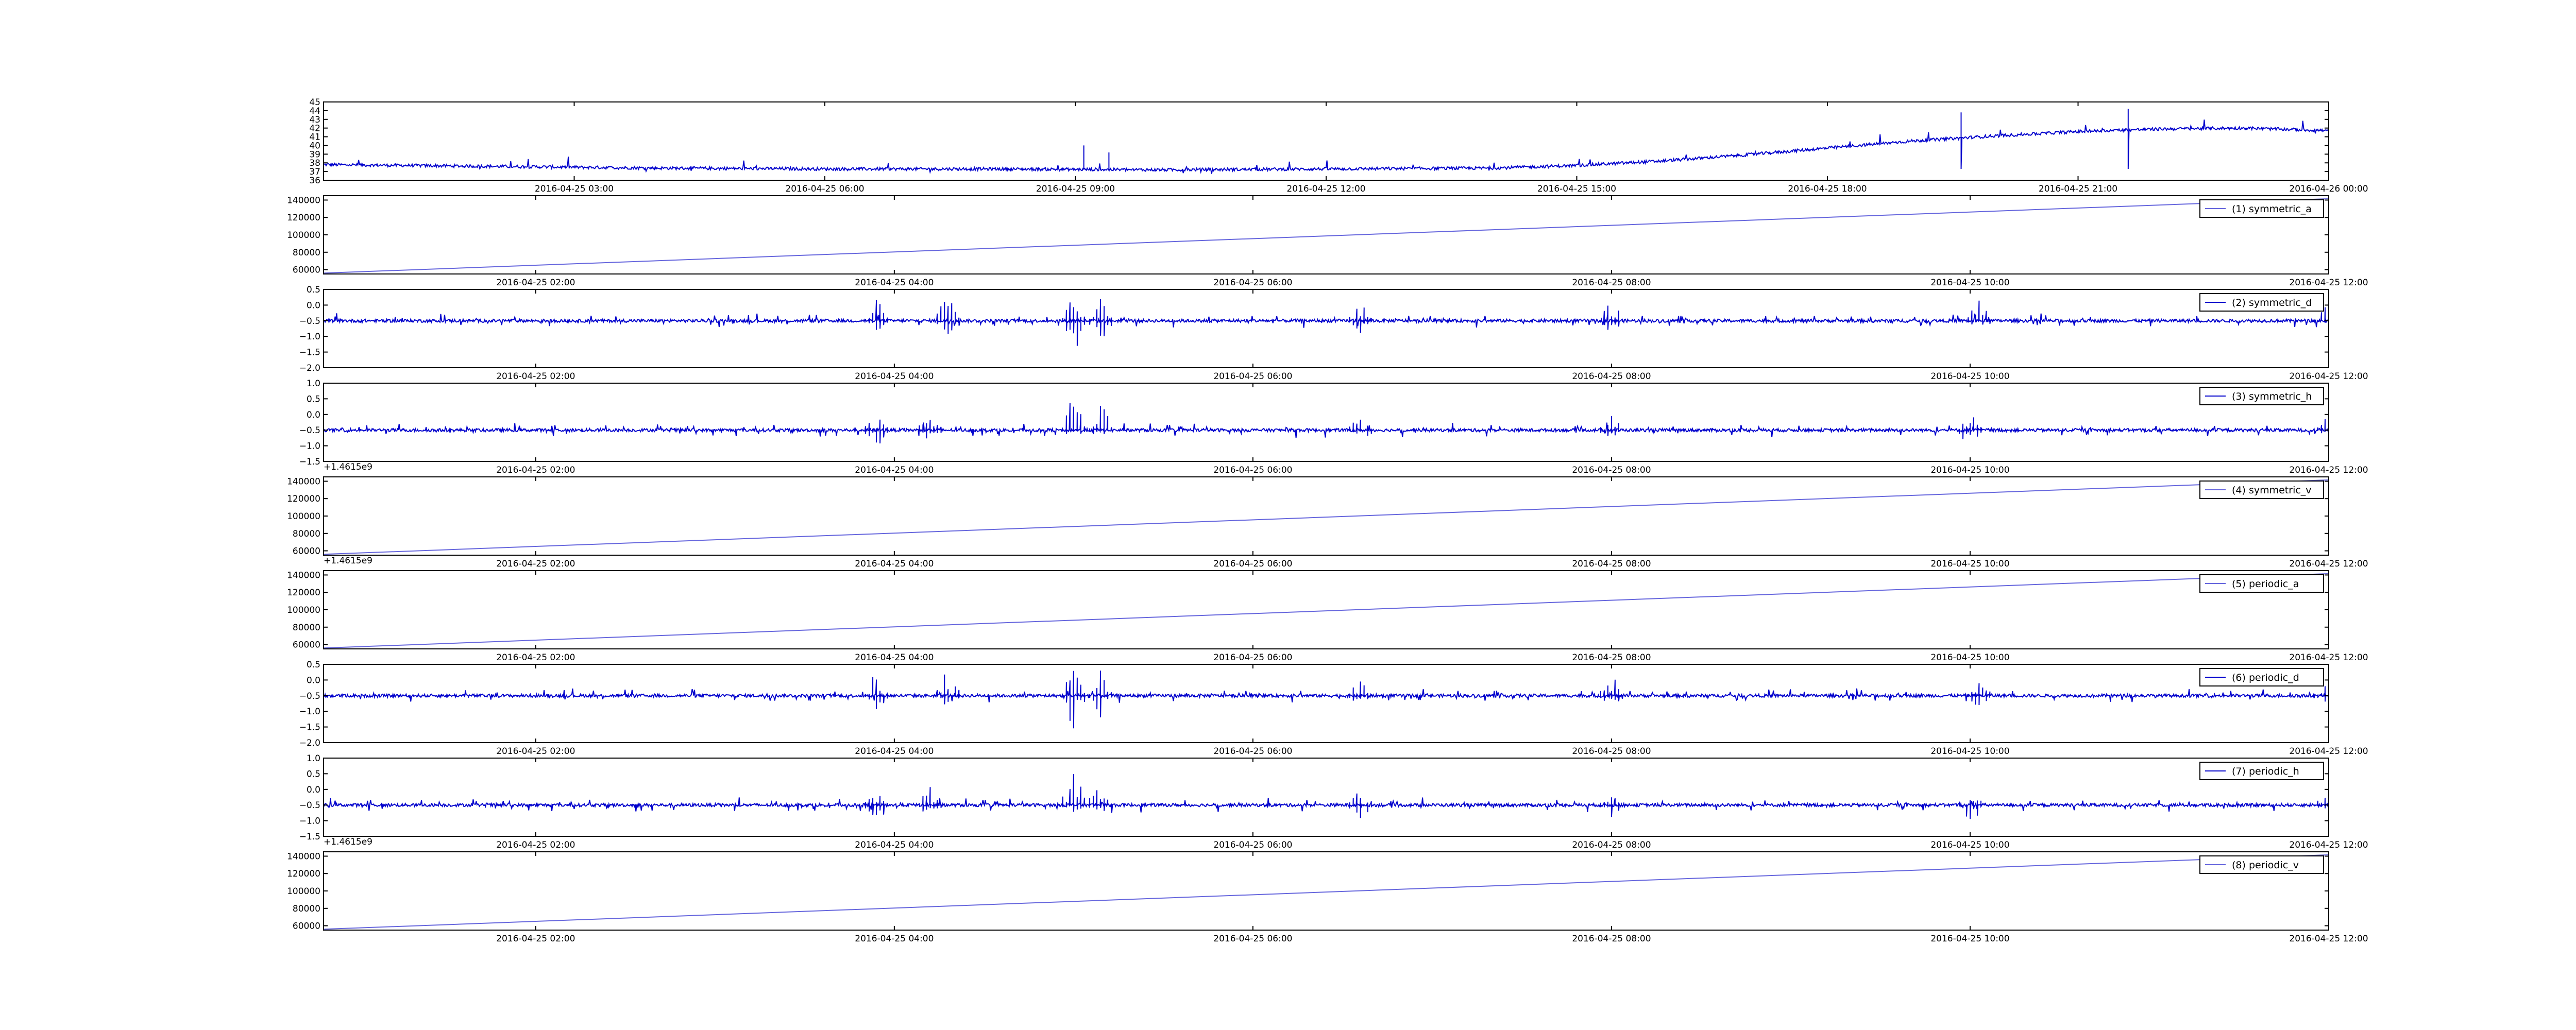  What do you see at coordinates (1576, 189) in the screenshot?
I see `x-tick-label: 2016-04-25 15:00` at bounding box center [1576, 189].